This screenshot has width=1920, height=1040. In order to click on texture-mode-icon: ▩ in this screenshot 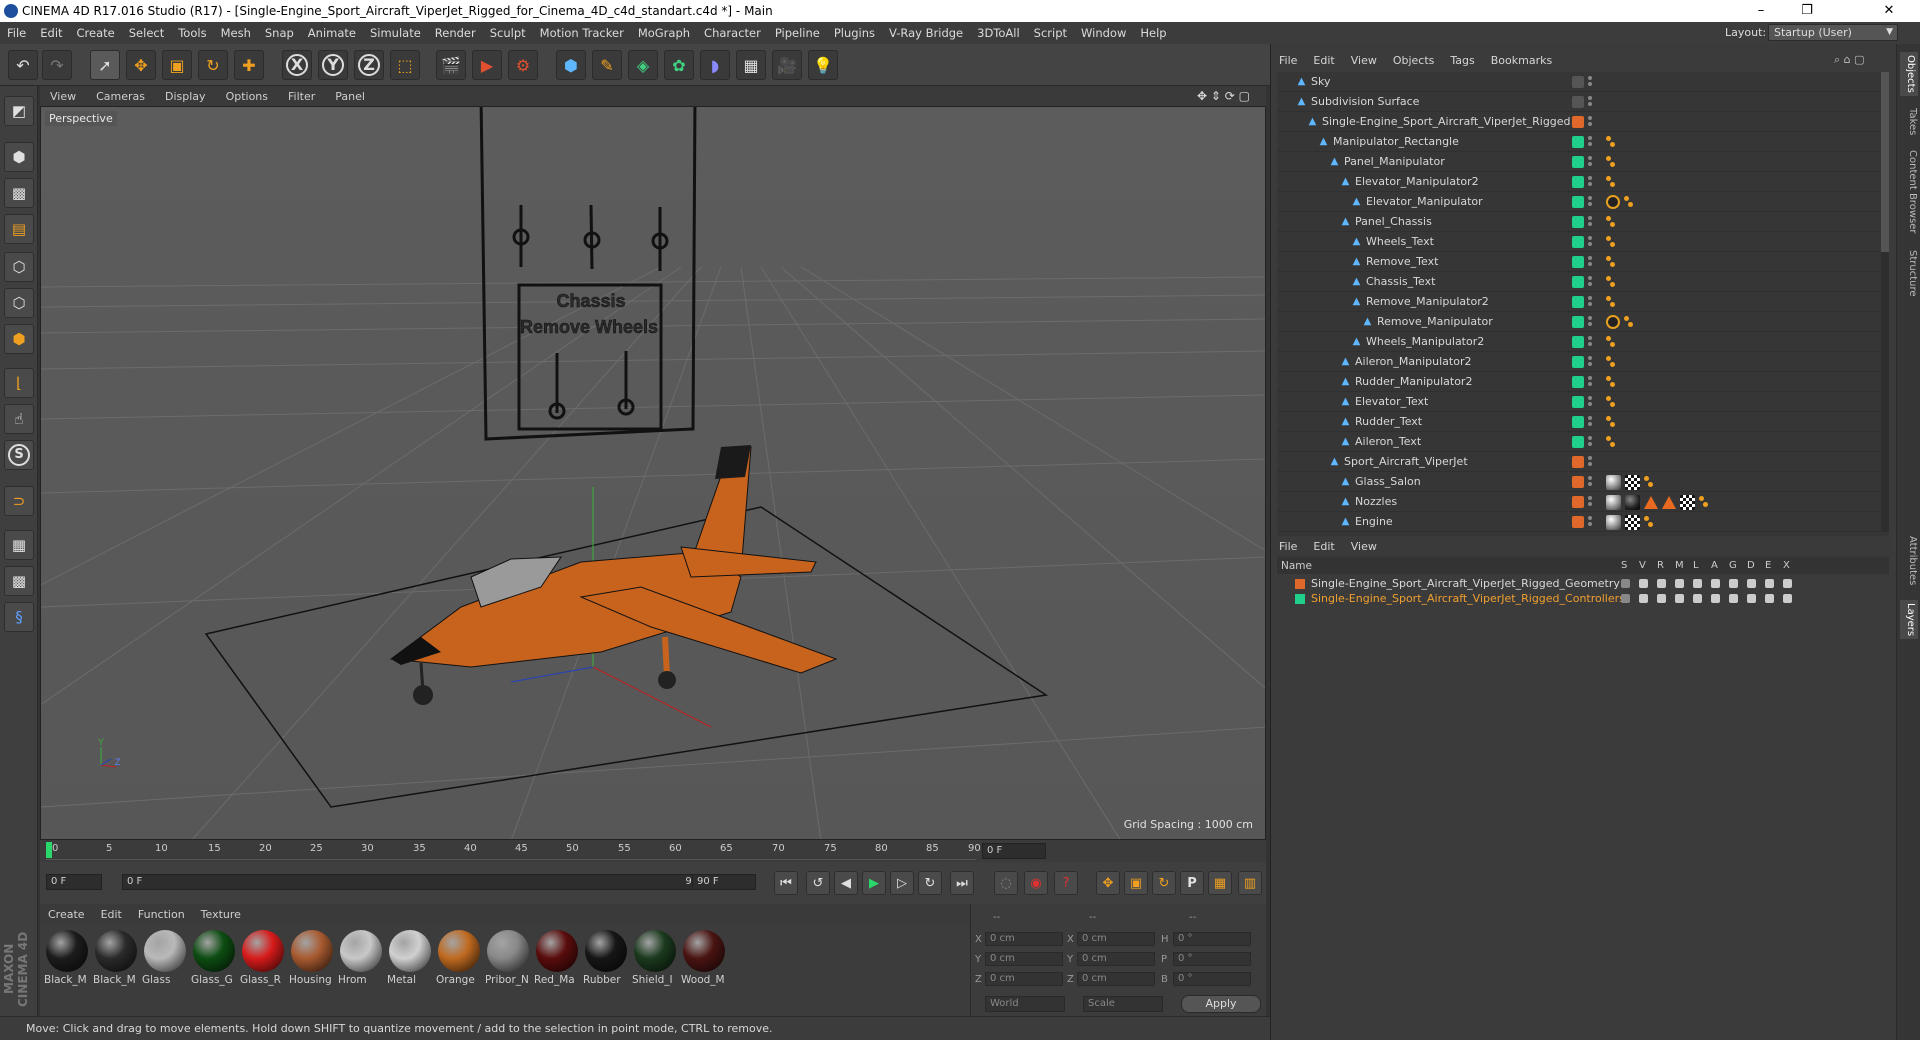, I will do `click(19, 193)`.